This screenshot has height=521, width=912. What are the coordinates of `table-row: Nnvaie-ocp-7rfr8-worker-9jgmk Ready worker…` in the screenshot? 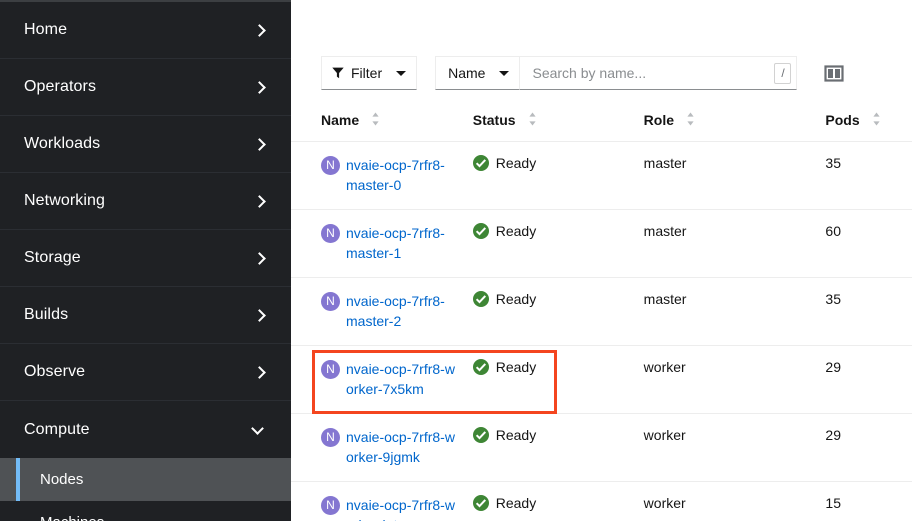 It's located at (601, 447).